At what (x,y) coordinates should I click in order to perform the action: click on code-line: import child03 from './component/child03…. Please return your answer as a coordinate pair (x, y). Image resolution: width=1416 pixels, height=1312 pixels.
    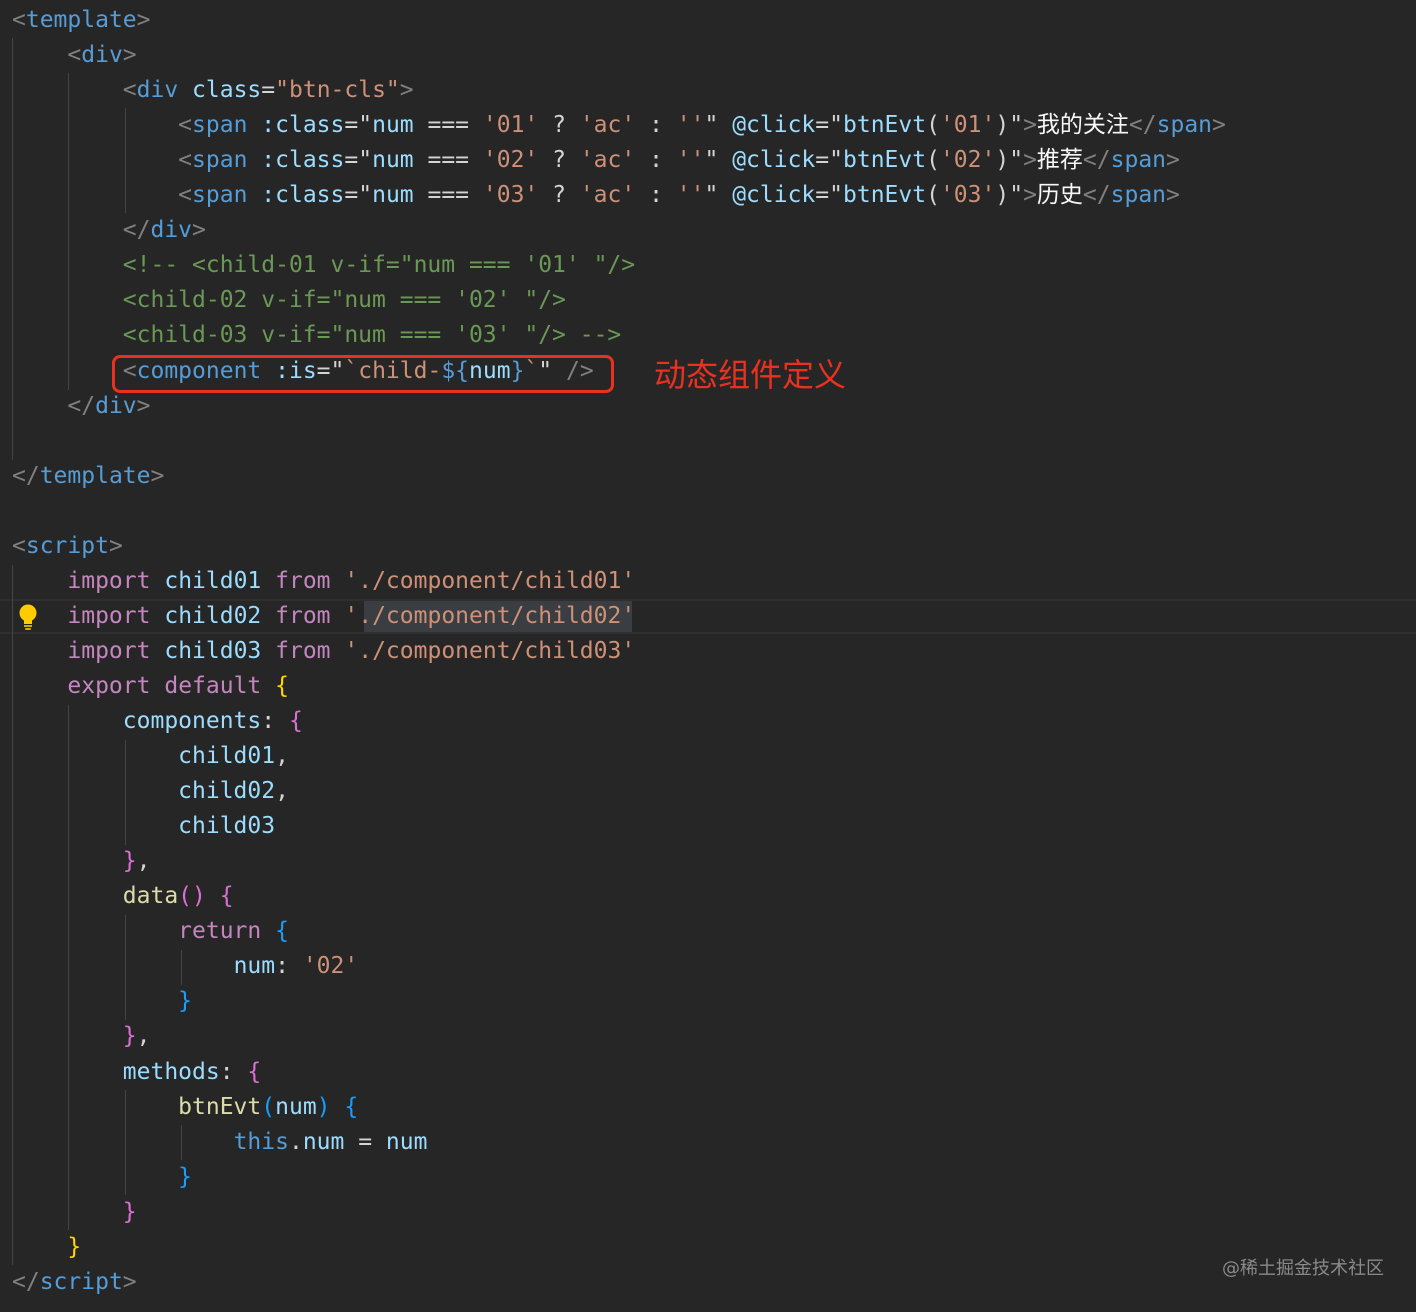
    Looking at the image, I should click on (323, 651).